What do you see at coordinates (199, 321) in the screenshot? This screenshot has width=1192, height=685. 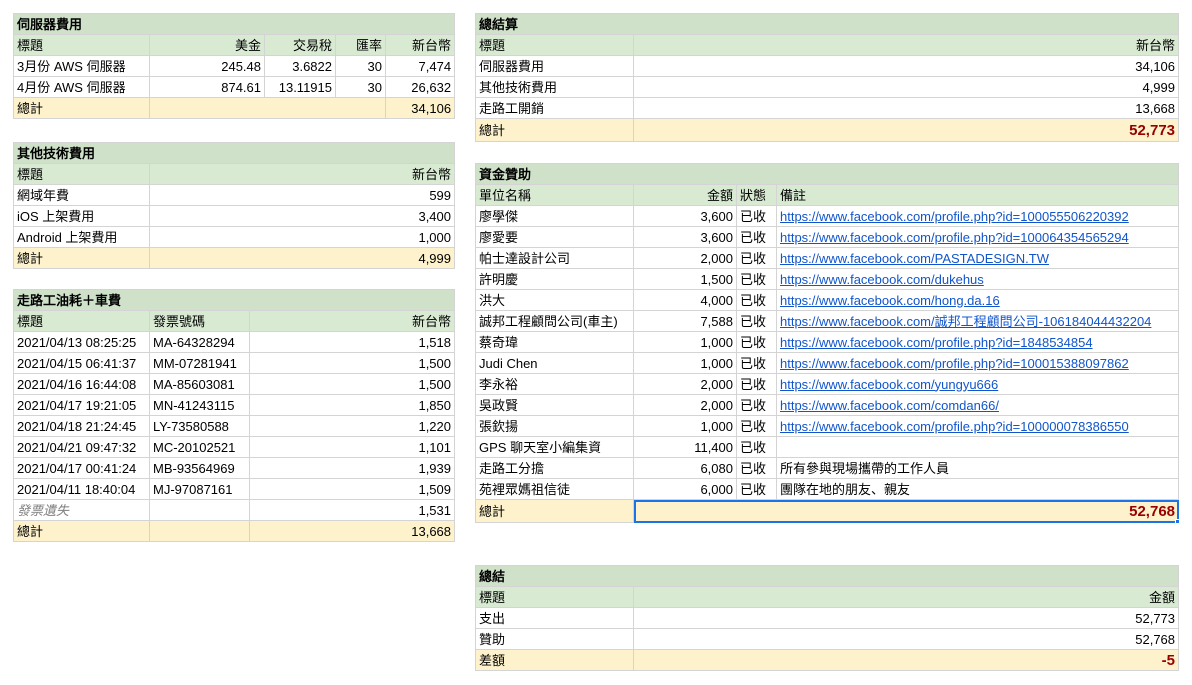 I see `header-cell: 發票號碼` at bounding box center [199, 321].